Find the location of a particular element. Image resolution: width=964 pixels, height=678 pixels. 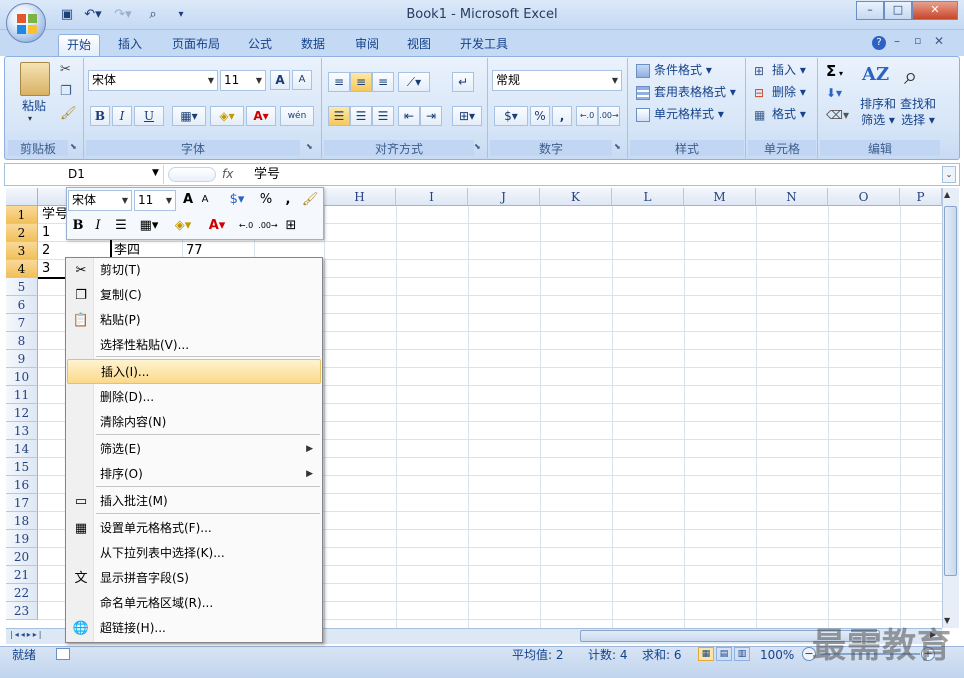

wrap-text-icon: ↵ is located at coordinates (463, 82).